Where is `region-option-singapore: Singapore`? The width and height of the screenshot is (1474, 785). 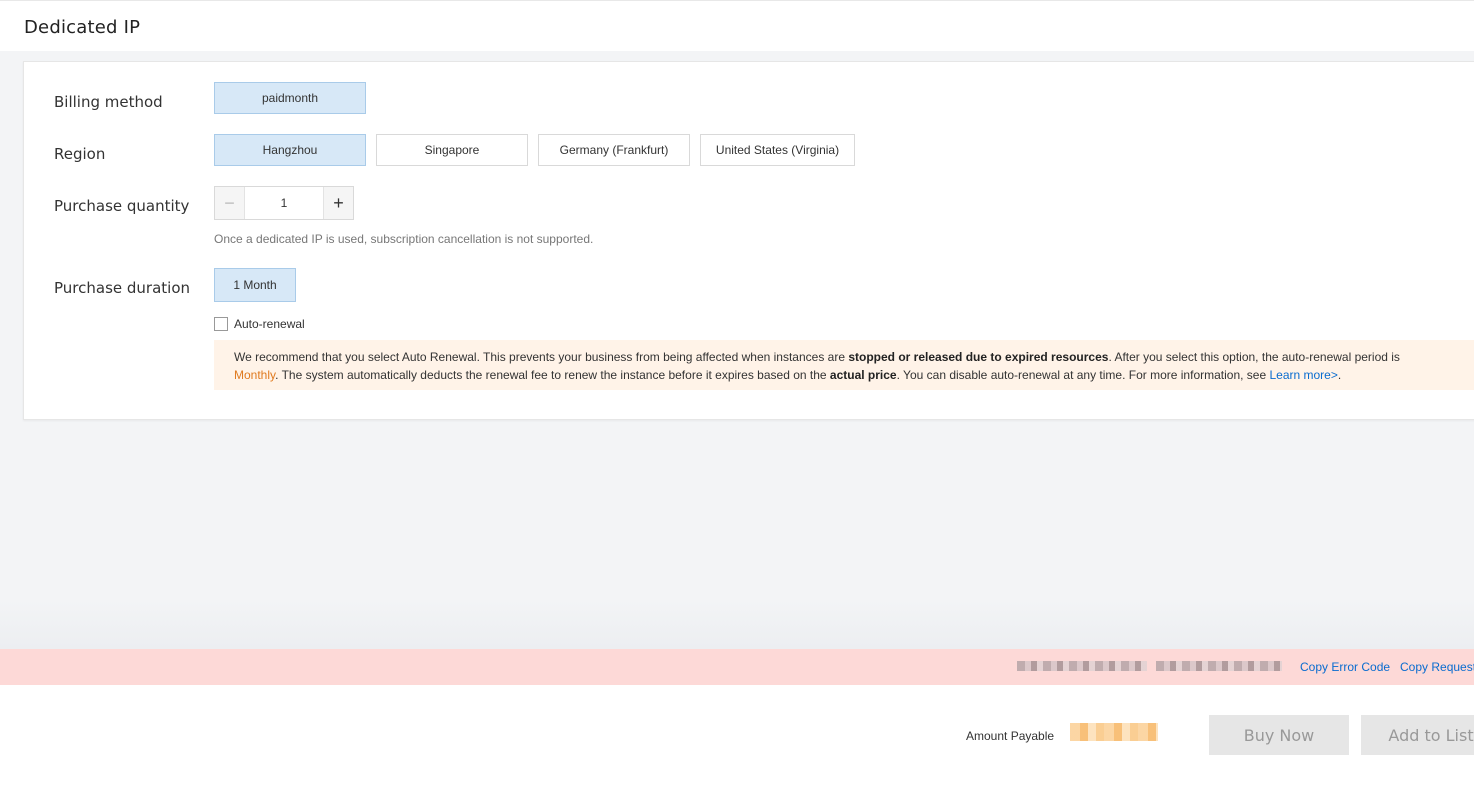
region-option-singapore: Singapore is located at coordinates (452, 150).